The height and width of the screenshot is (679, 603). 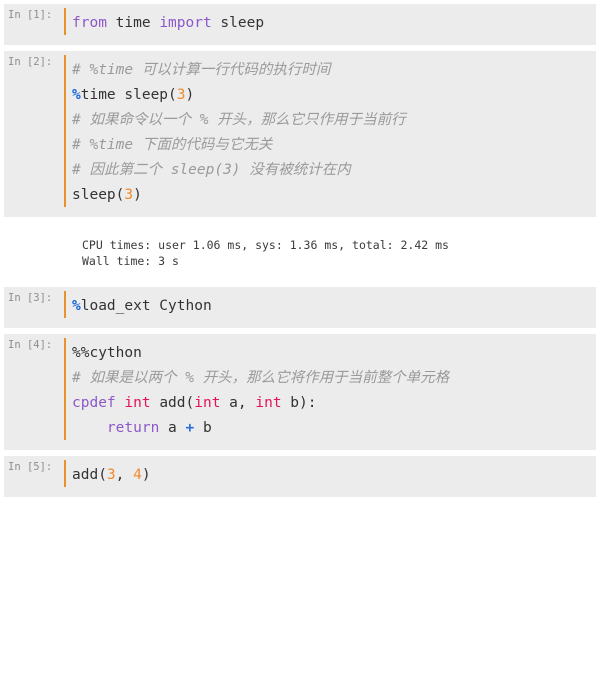 What do you see at coordinates (137, 23) in the screenshot?
I see `code-token-plain: time` at bounding box center [137, 23].